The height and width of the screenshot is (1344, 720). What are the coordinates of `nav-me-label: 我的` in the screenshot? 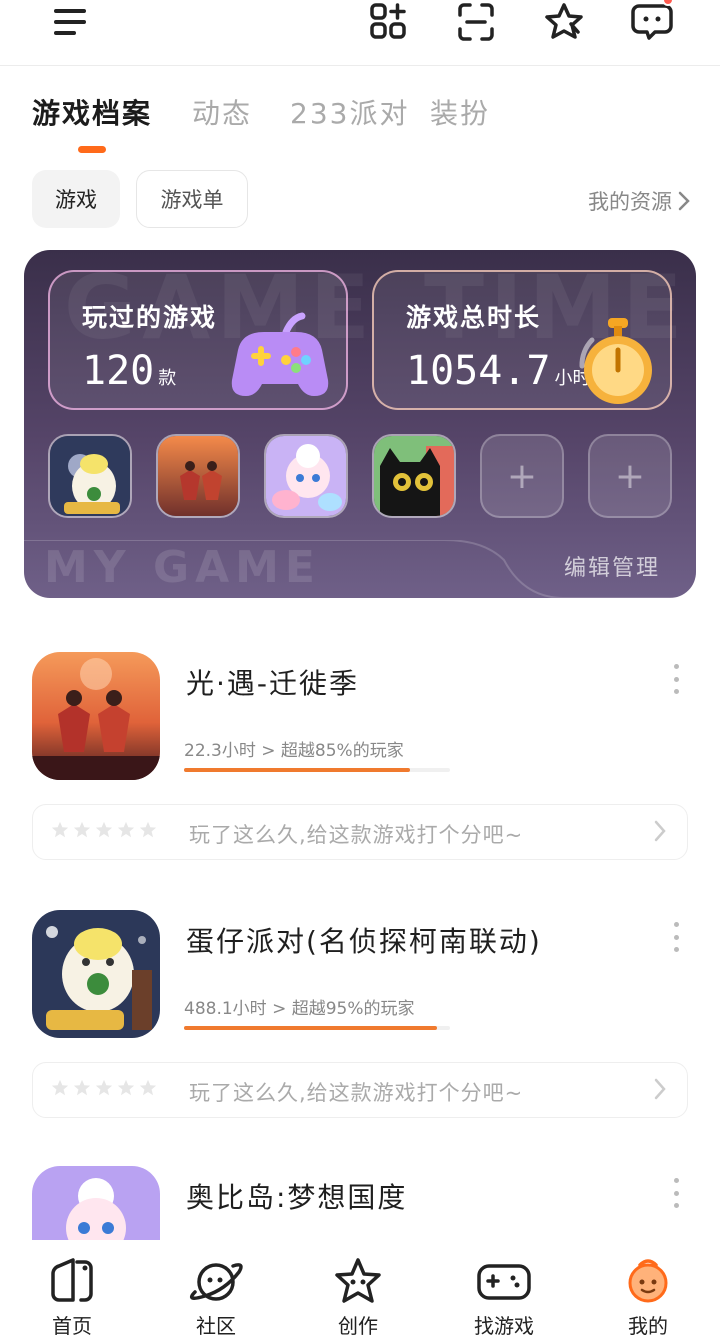 It's located at (648, 1326).